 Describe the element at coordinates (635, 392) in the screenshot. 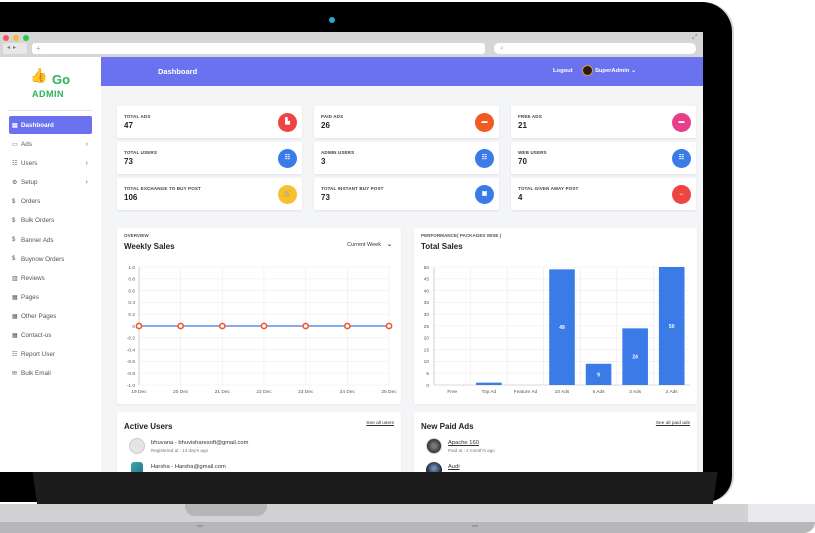

I see `x-tick-label: 3 Ads` at that location.